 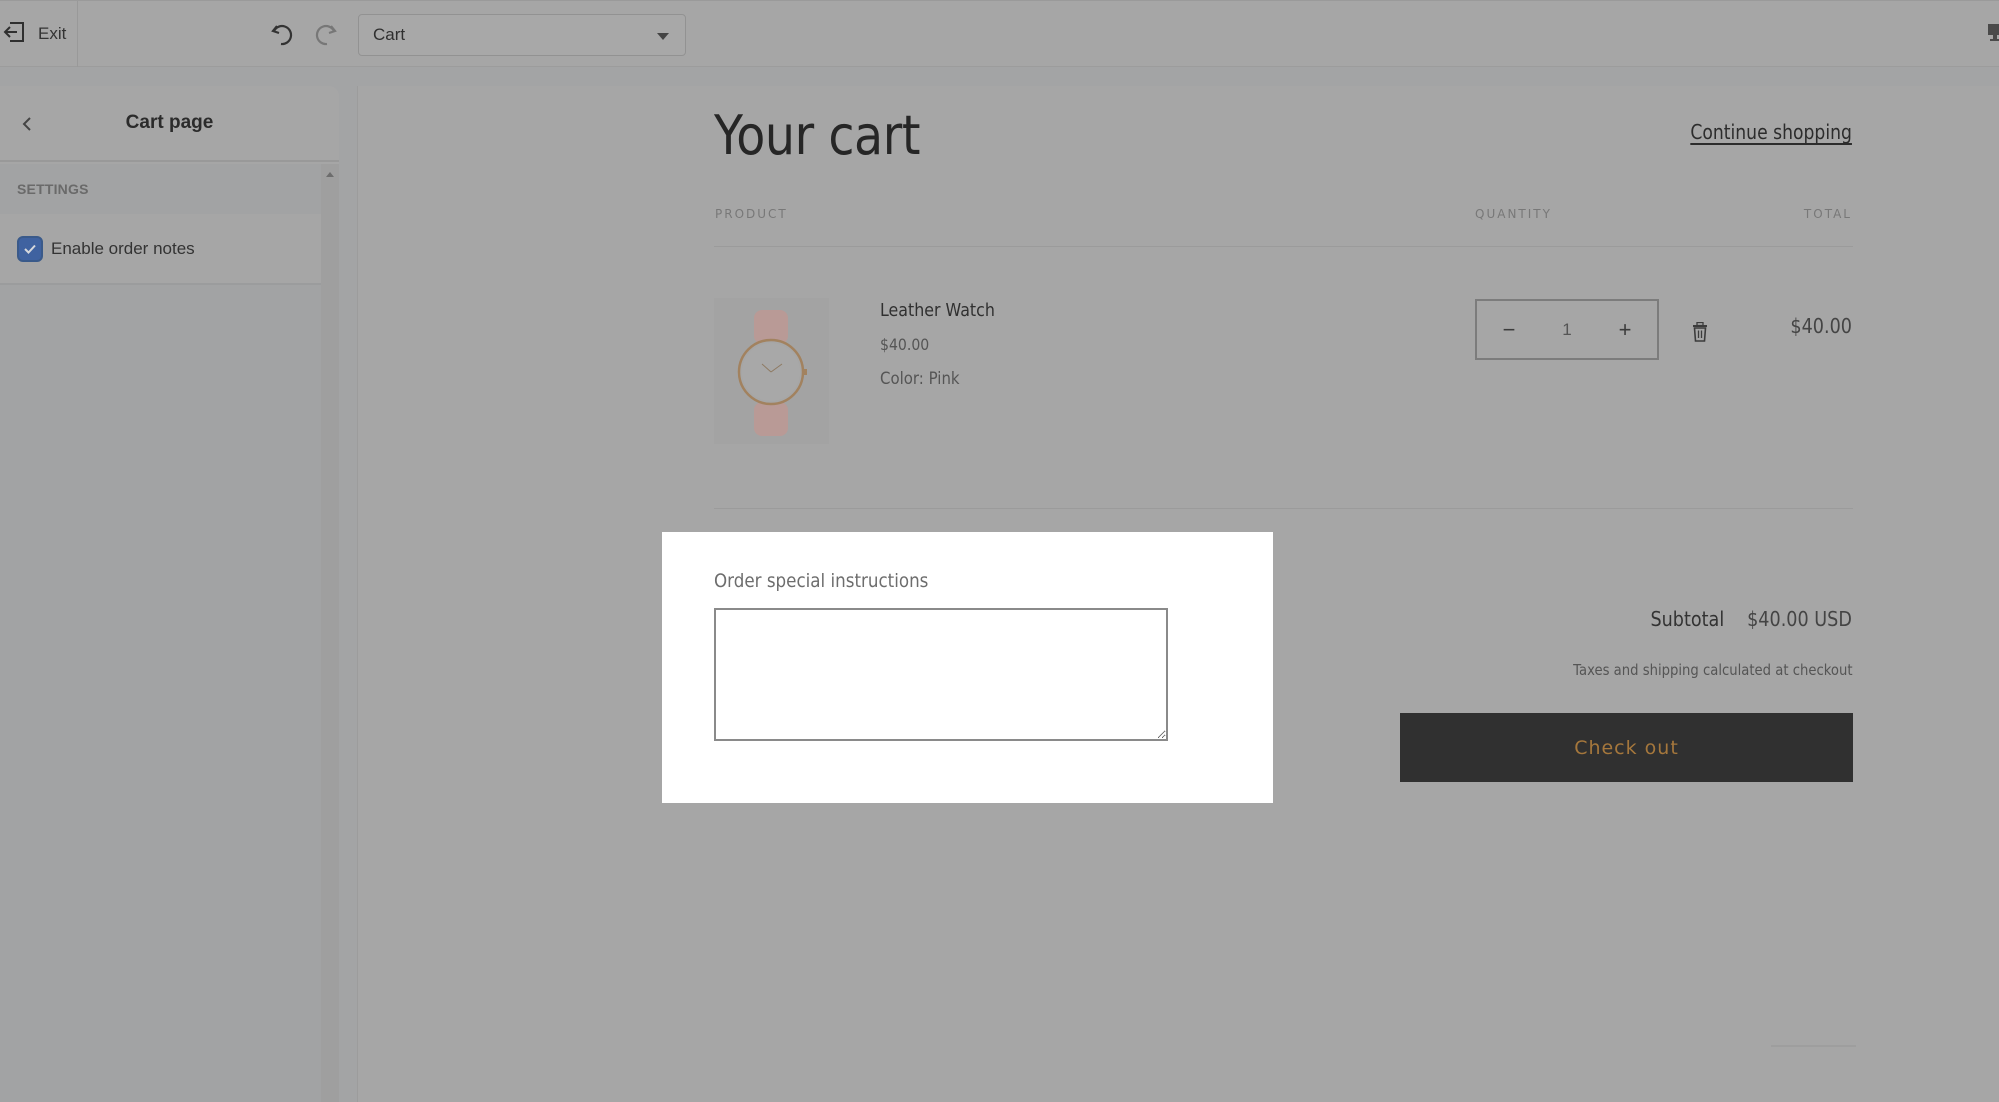 I want to click on undo-icon, so click(x=282, y=35).